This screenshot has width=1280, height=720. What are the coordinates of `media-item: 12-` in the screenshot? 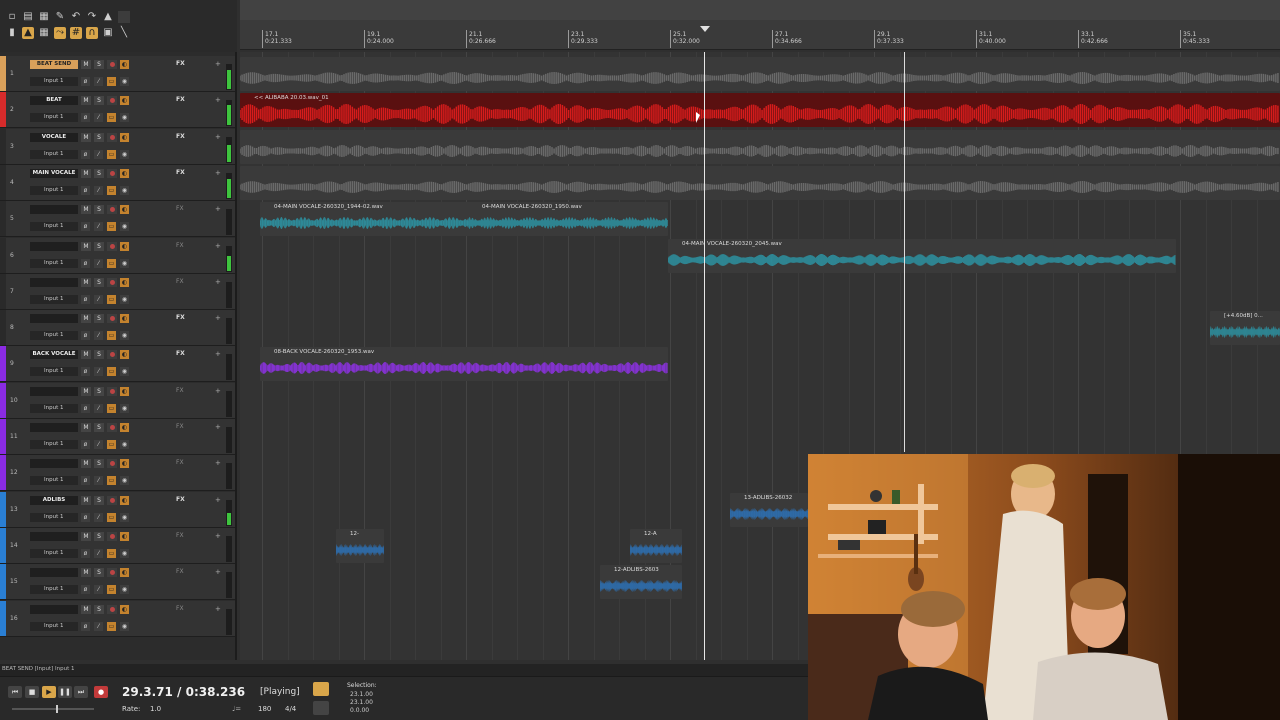 It's located at (360, 545).